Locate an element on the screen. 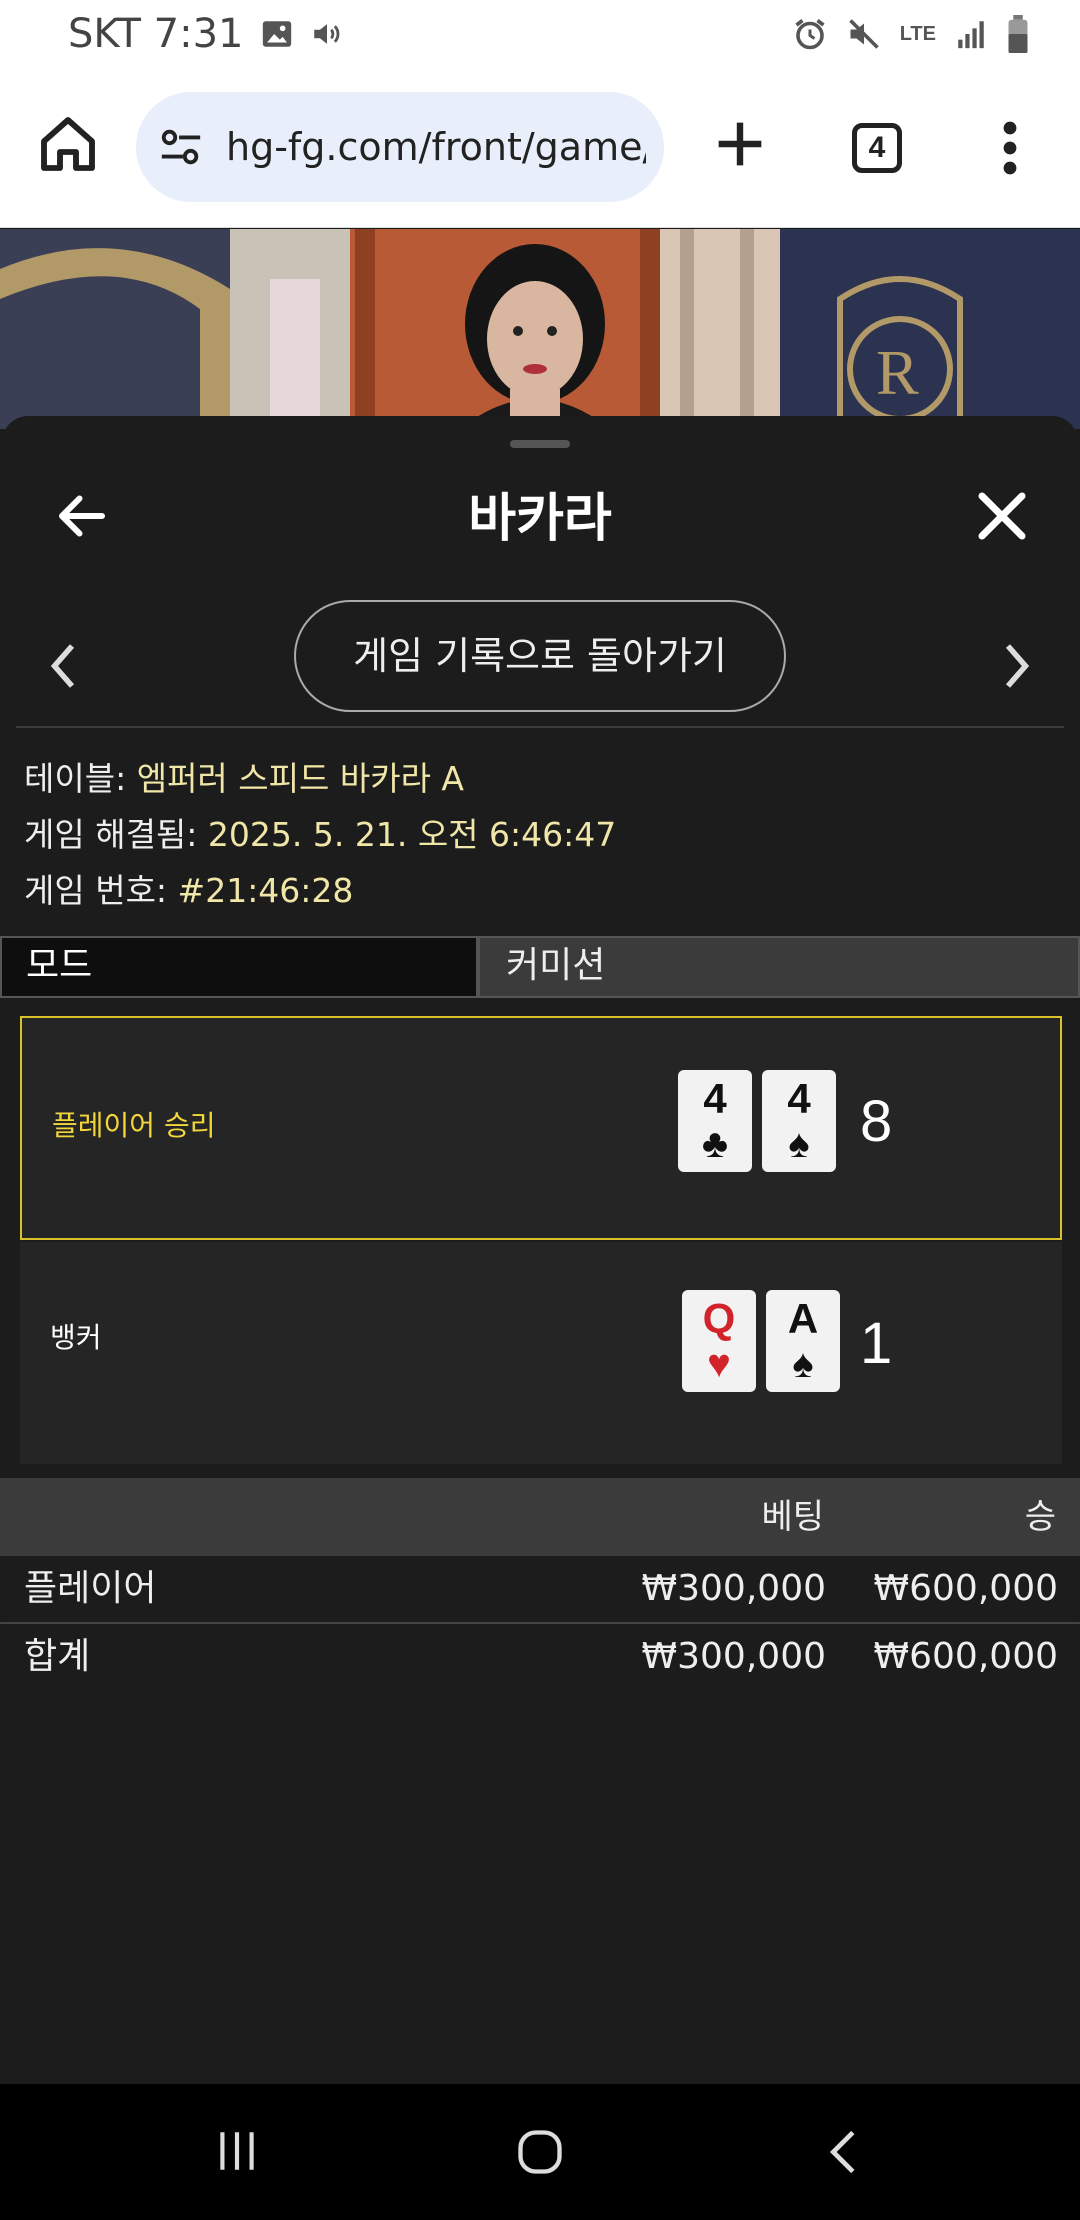 The height and width of the screenshot is (2220, 1080). site-settings-icon is located at coordinates (181, 147).